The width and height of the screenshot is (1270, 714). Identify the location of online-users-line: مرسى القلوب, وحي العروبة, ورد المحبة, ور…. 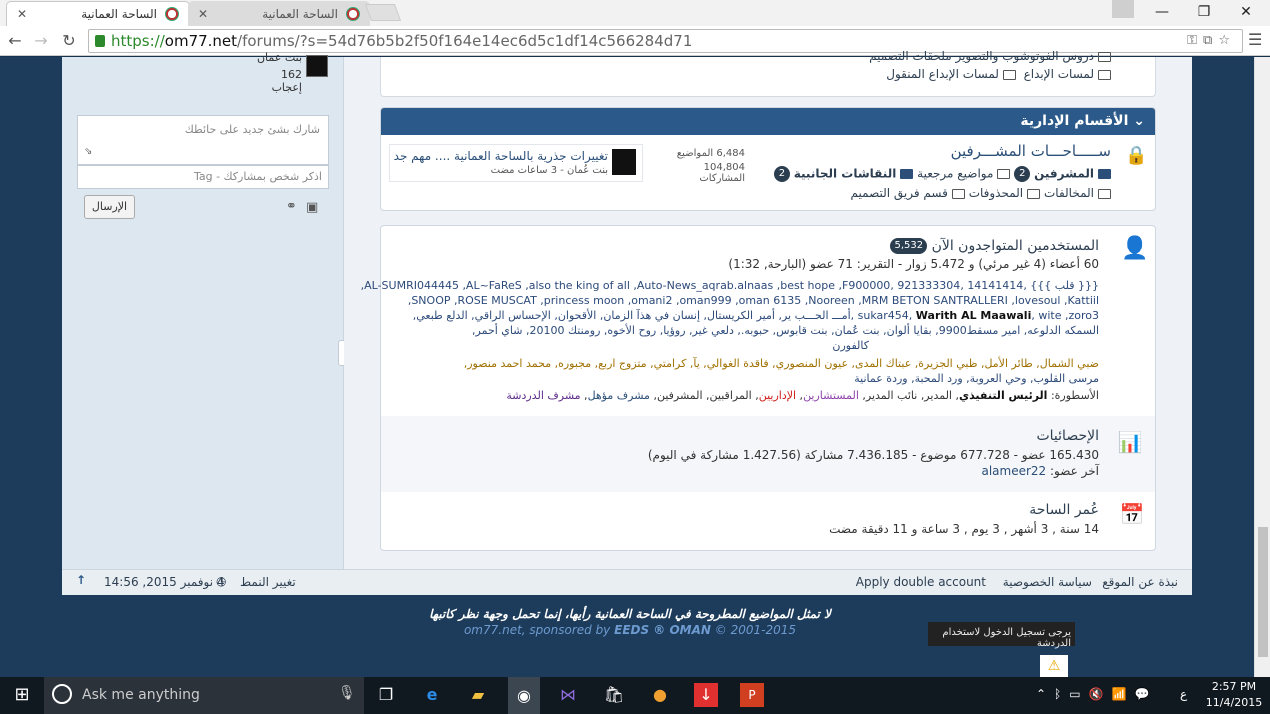
(749, 378).